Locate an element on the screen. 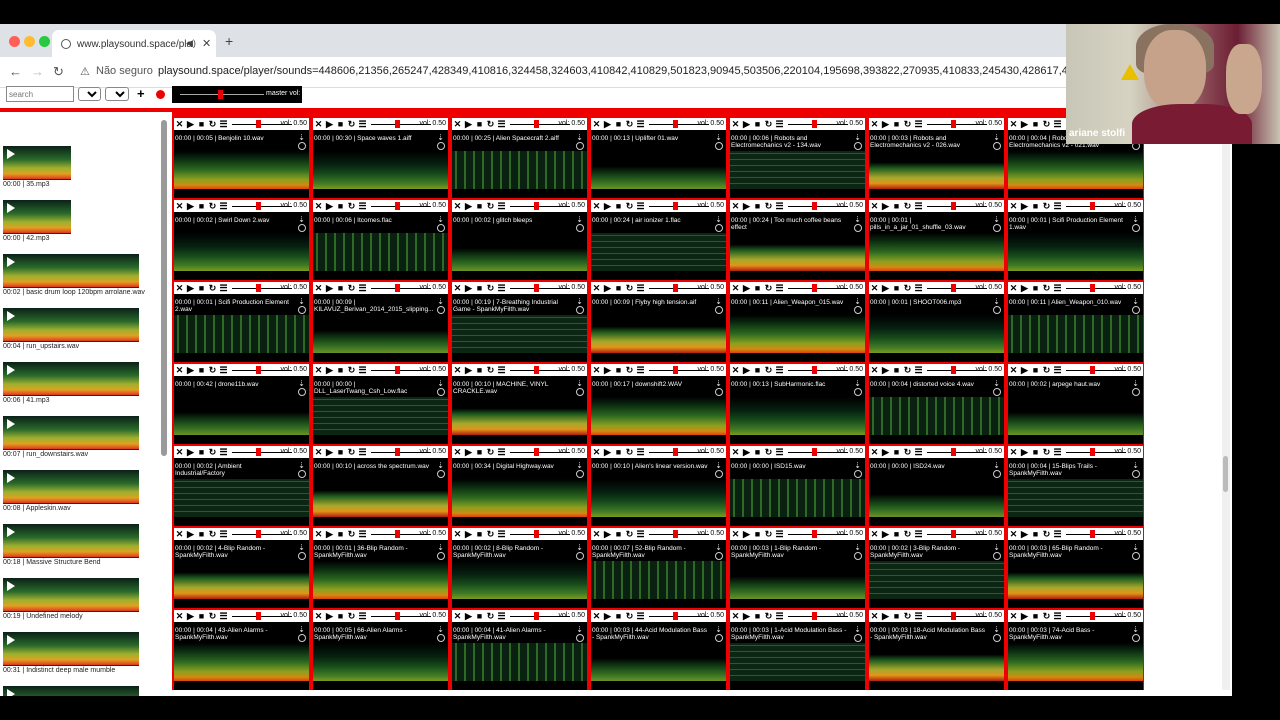 Image resolution: width=1280 pixels, height=720 pixels. minimize-window-button is located at coordinates (29, 41).